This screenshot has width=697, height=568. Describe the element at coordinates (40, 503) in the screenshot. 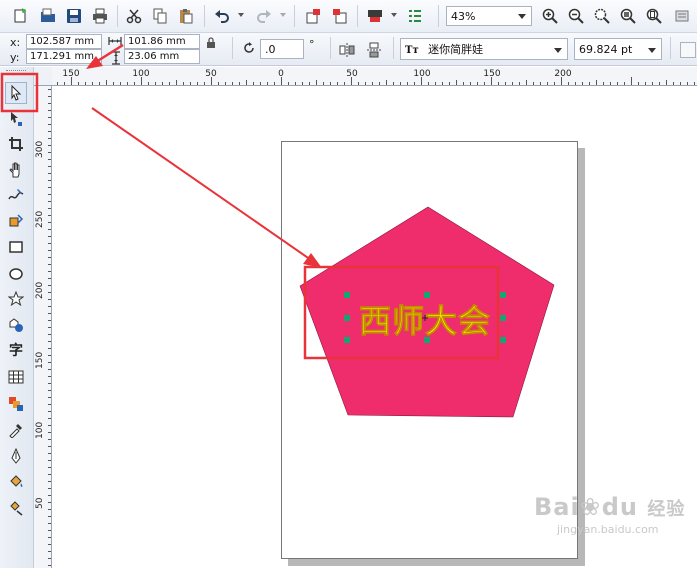

I see `ruler-label: 50` at that location.